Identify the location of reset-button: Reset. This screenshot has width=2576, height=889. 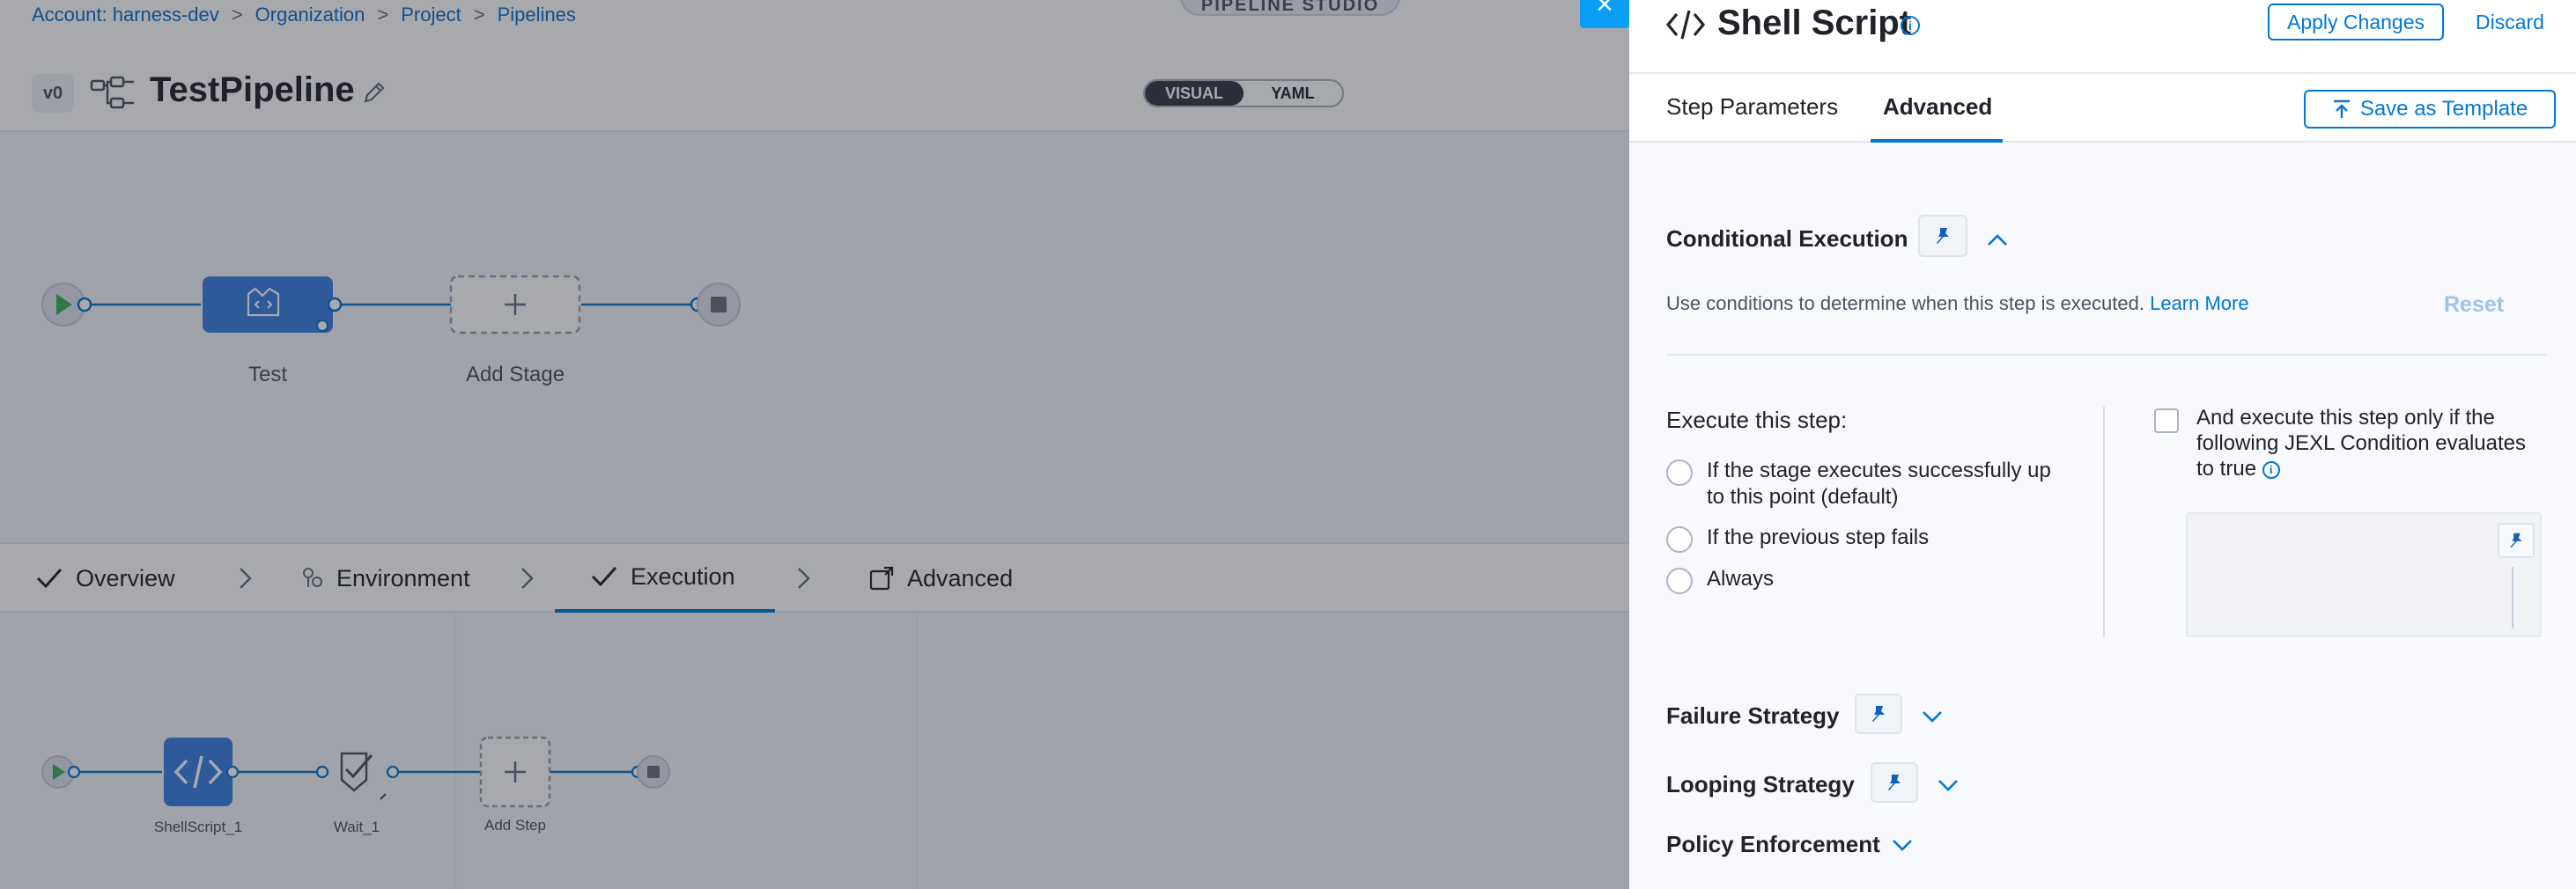
(2474, 305).